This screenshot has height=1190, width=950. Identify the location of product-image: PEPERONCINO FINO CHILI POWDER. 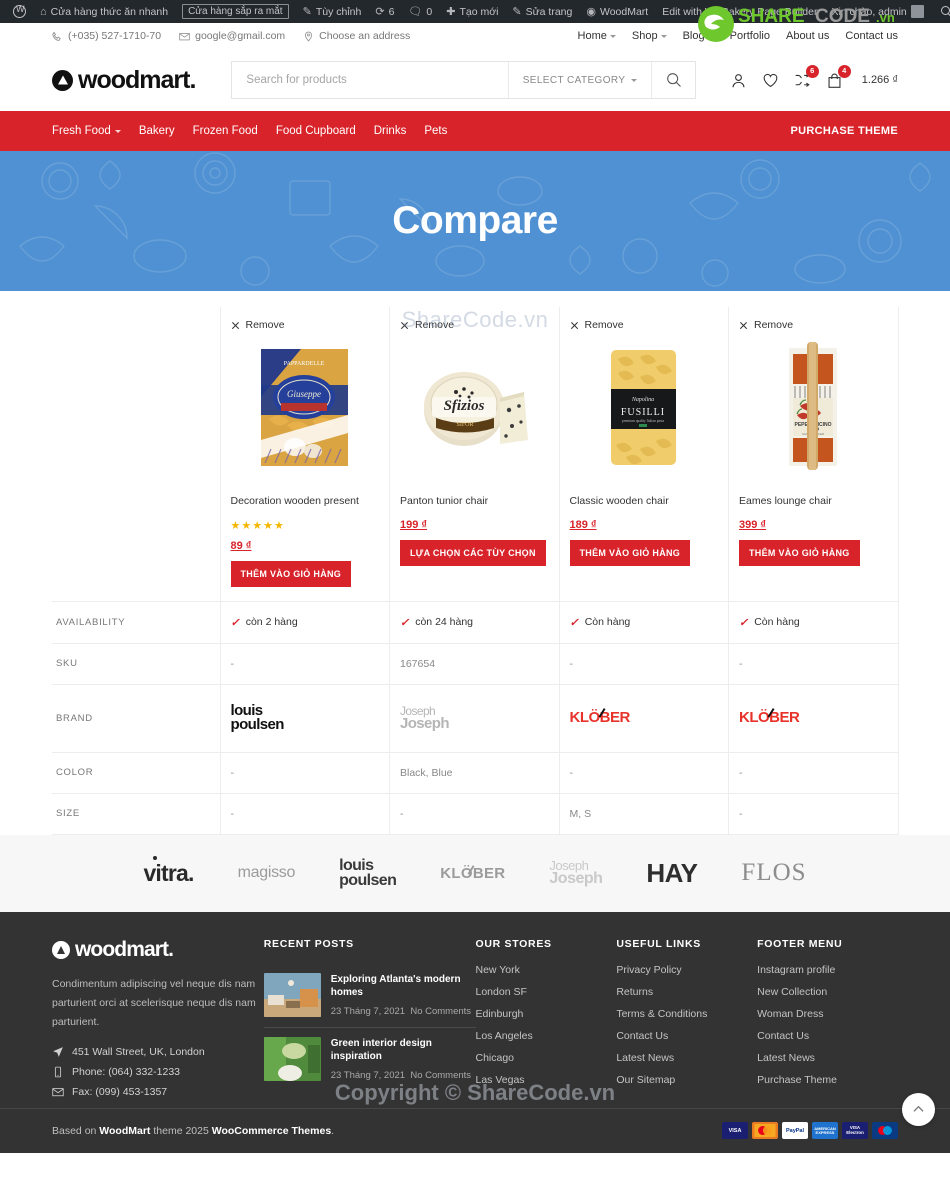
(813, 407).